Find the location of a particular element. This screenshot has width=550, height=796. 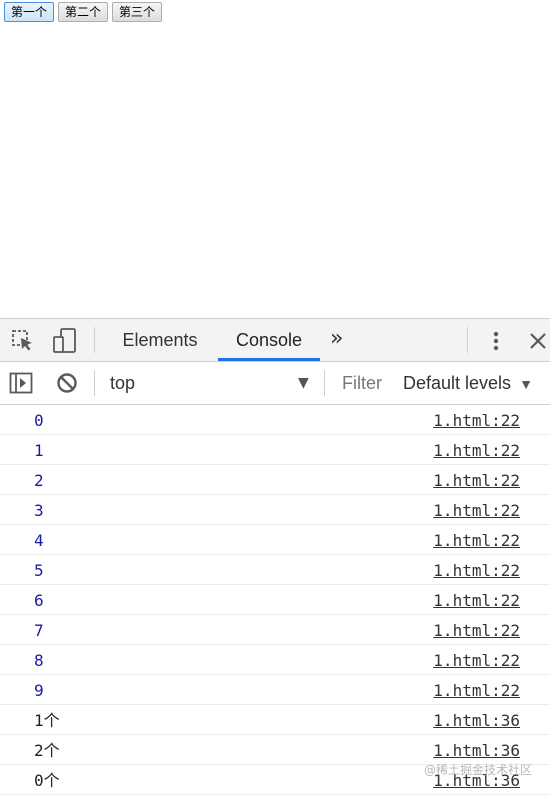

console-message: 3 1.html:22 is located at coordinates (275, 510).